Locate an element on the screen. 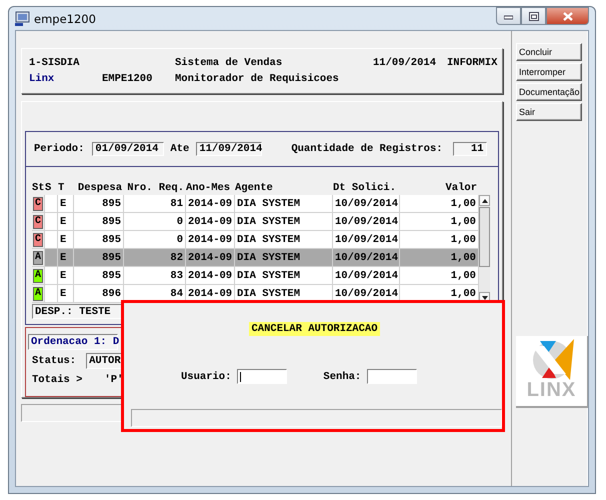  text-cursor is located at coordinates (241, 377).